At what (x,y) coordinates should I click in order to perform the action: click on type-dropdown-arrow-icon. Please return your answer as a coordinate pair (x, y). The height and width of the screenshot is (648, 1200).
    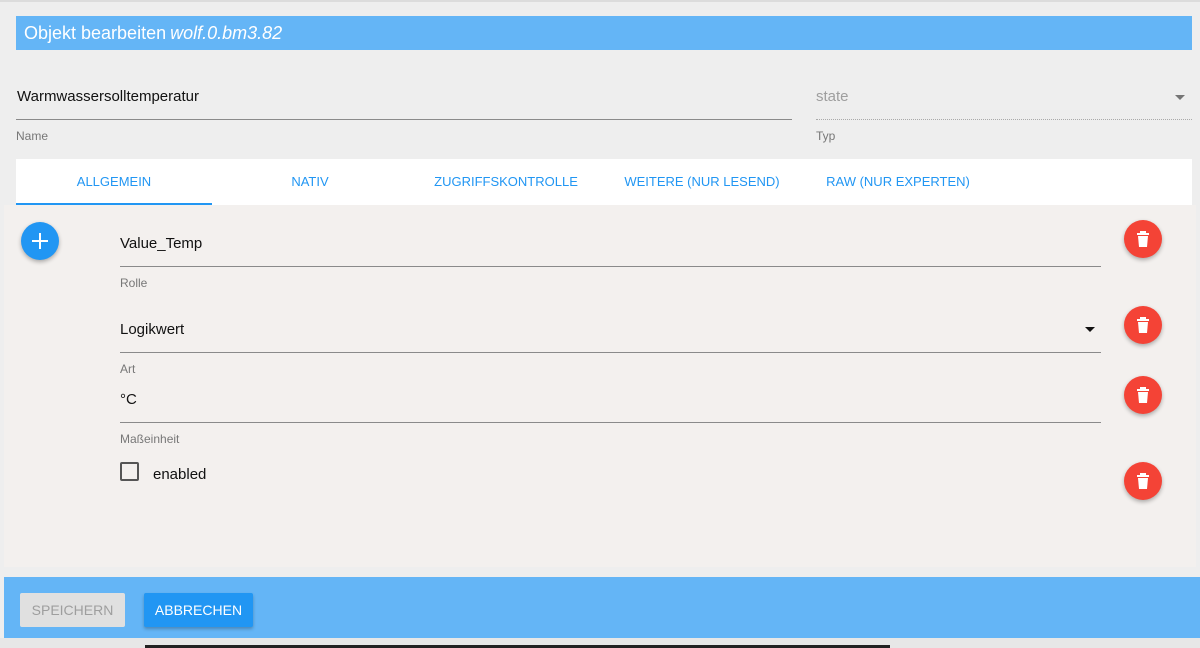
    Looking at the image, I should click on (1180, 97).